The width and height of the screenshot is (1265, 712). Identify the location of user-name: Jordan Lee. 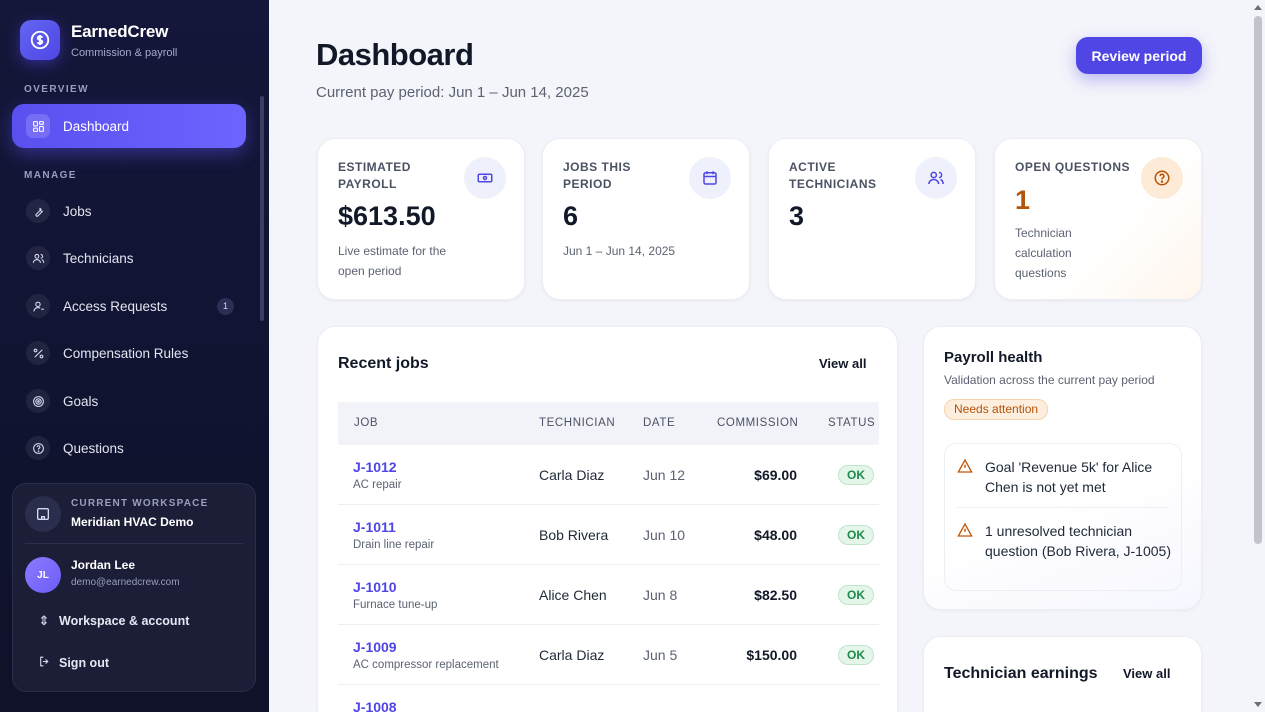
(103, 565).